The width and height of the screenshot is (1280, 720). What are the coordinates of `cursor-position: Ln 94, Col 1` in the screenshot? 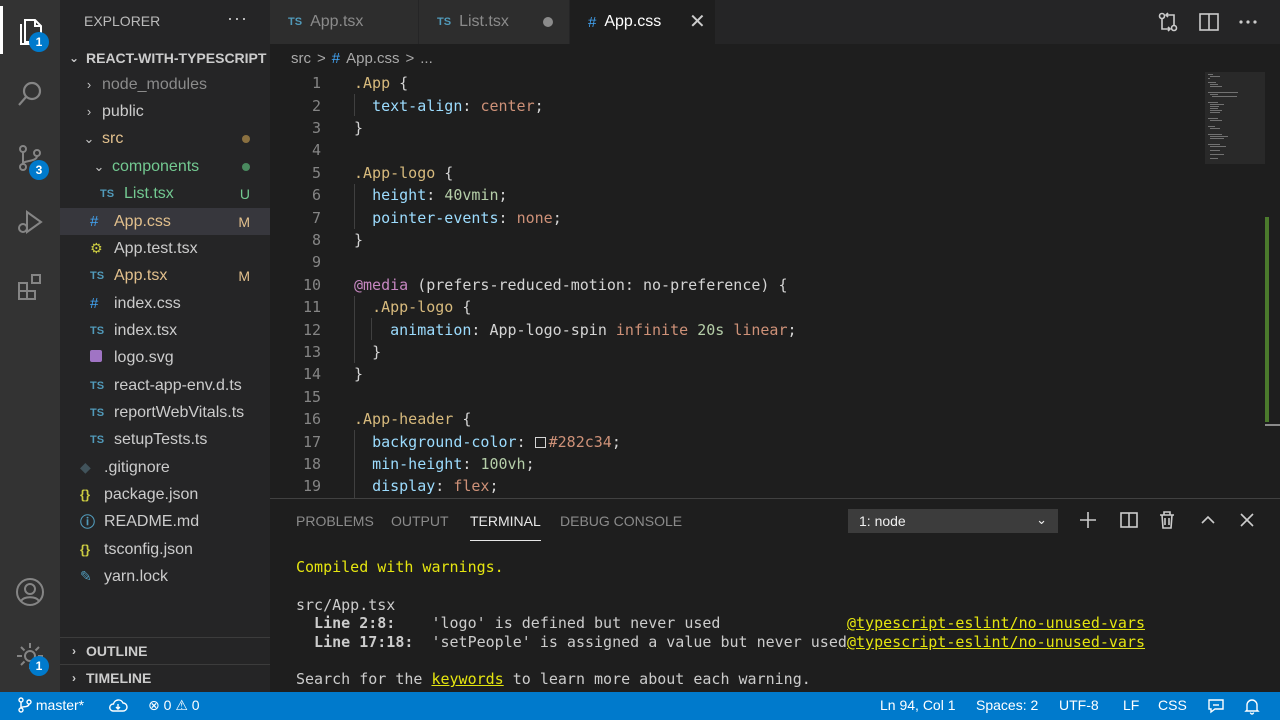 It's located at (918, 705).